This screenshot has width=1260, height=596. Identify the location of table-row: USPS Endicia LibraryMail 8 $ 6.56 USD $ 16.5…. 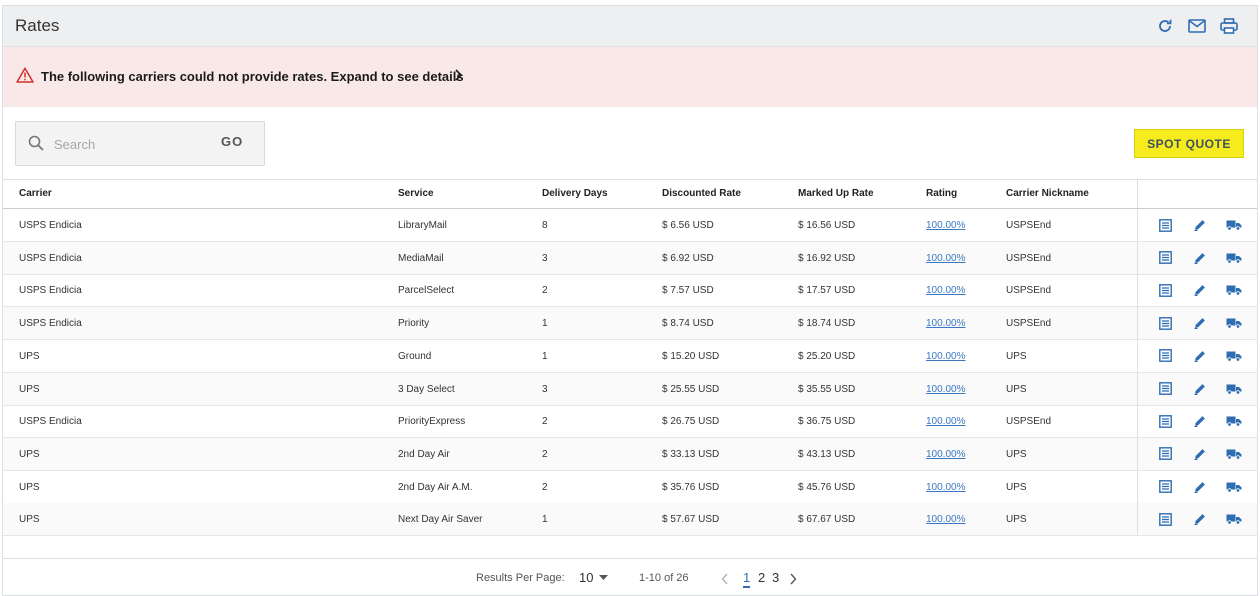
(630, 225).